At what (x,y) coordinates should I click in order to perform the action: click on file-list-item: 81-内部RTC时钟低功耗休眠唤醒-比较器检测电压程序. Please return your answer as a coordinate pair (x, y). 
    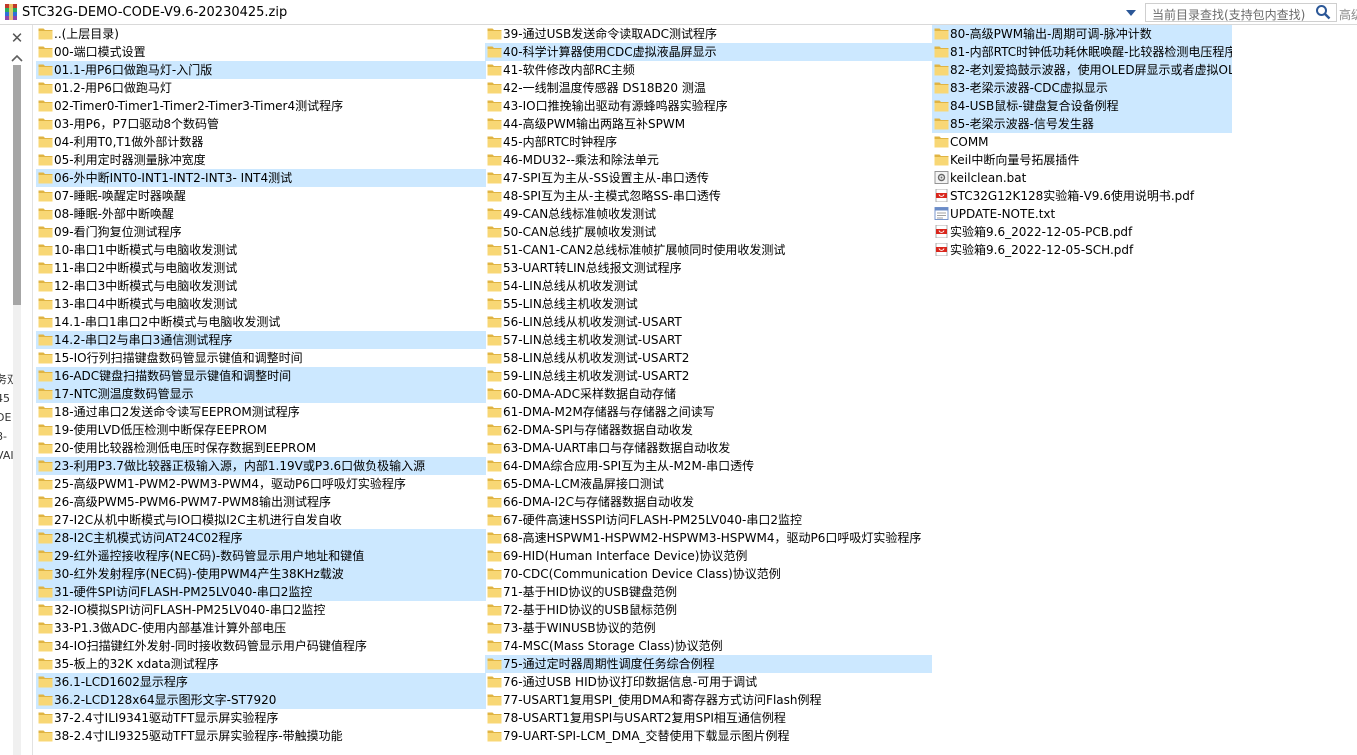
    Looking at the image, I should click on (1082, 52).